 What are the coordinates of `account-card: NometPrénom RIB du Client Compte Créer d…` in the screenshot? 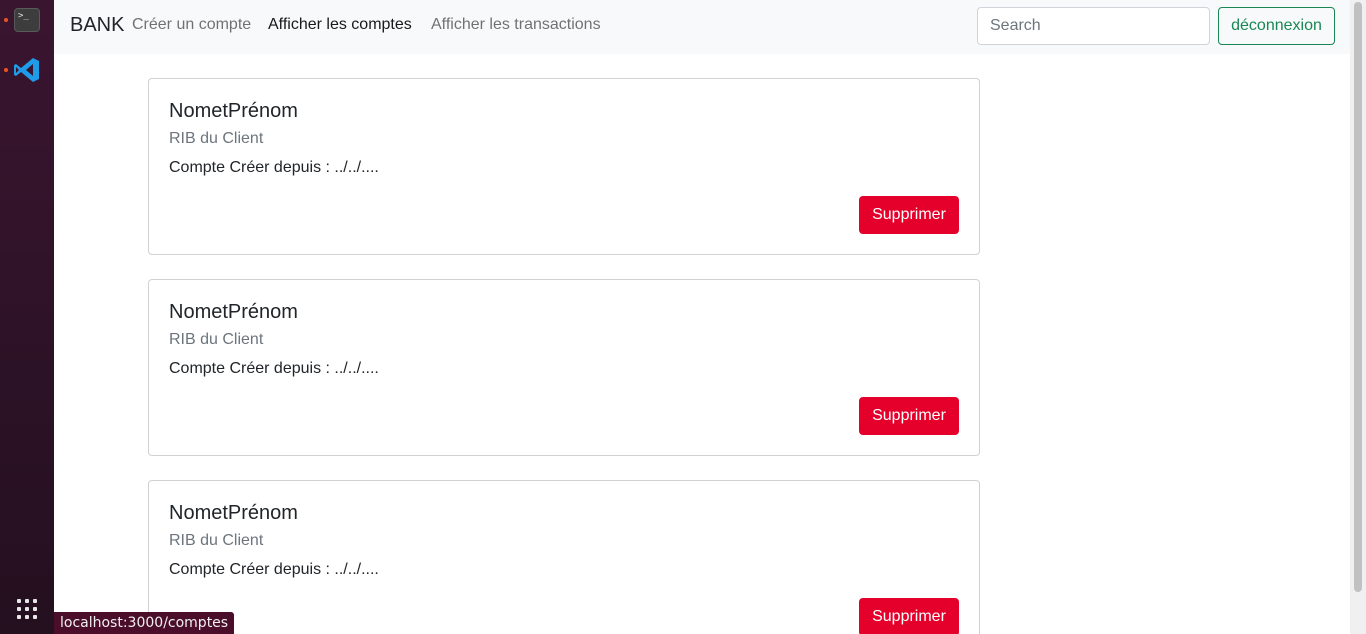 It's located at (564, 557).